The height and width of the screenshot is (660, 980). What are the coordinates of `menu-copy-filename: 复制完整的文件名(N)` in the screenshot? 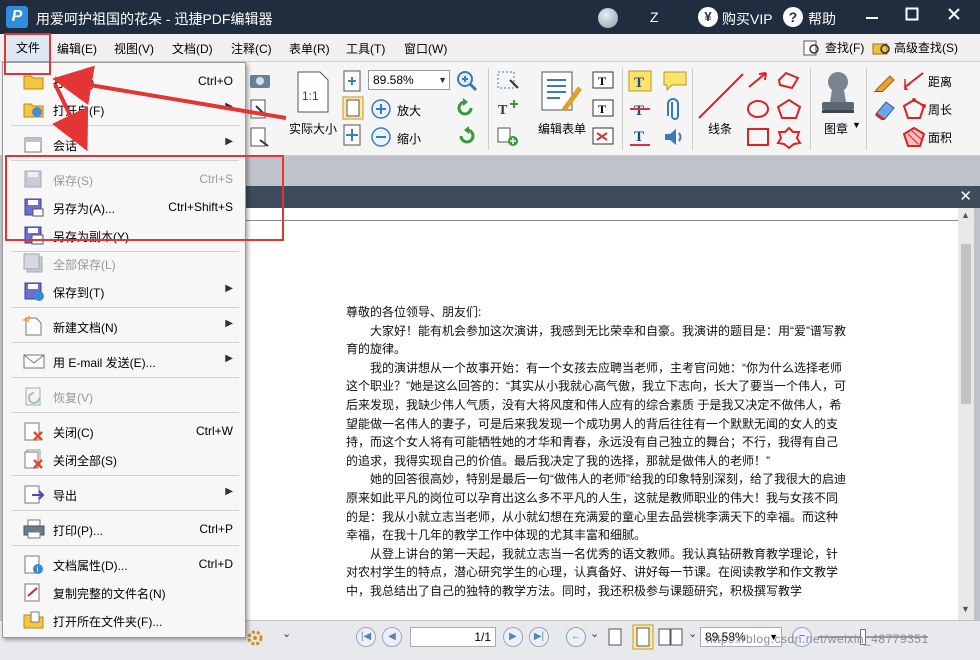 It's located at (124, 592).